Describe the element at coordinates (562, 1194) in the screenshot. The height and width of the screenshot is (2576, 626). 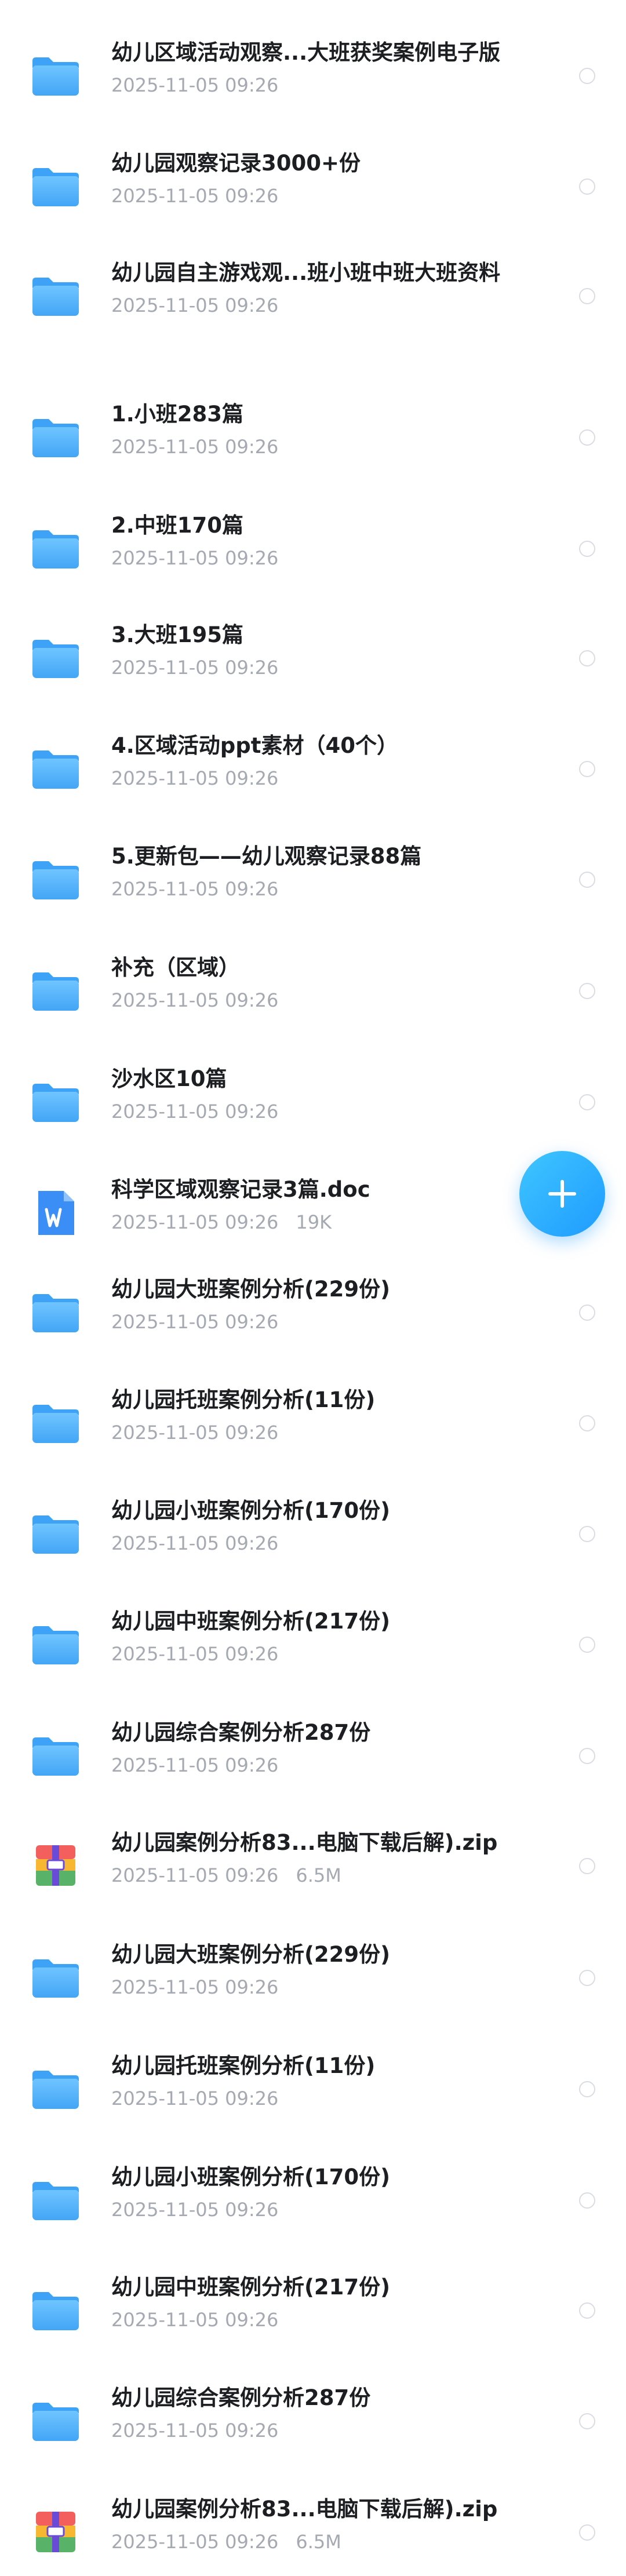
I see `add-fab-button` at that location.